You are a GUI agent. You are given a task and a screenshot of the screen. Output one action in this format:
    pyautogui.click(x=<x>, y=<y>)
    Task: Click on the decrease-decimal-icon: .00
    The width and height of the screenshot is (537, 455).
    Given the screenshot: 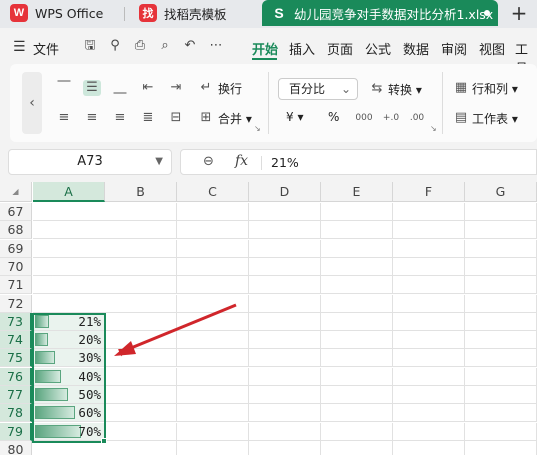 What is the action you would take?
    pyautogui.click(x=417, y=118)
    